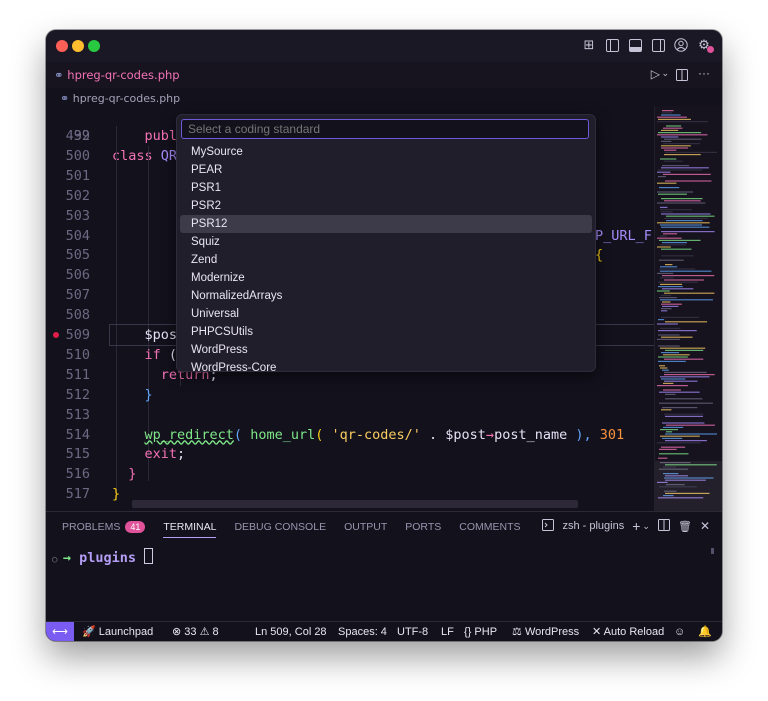 This screenshot has width=768, height=701. Describe the element at coordinates (636, 526) in the screenshot. I see `new-terminal-icon: +` at that location.